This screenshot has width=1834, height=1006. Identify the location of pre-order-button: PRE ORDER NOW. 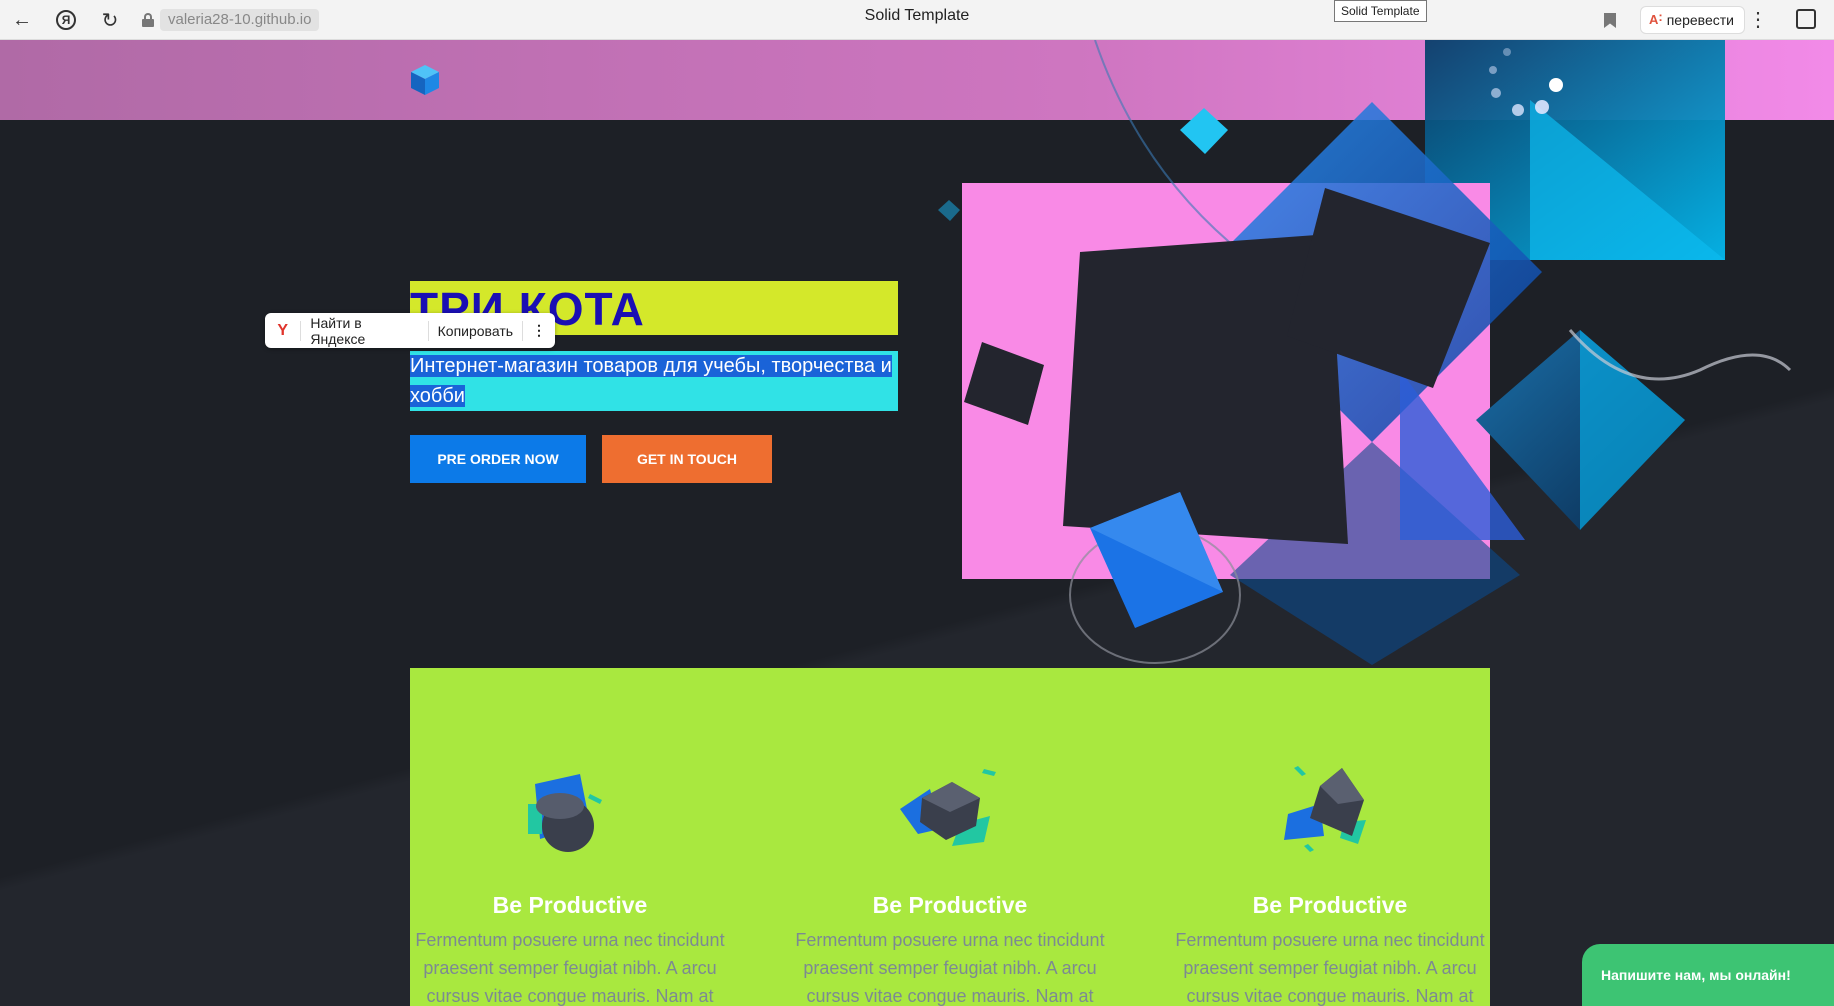
(498, 459).